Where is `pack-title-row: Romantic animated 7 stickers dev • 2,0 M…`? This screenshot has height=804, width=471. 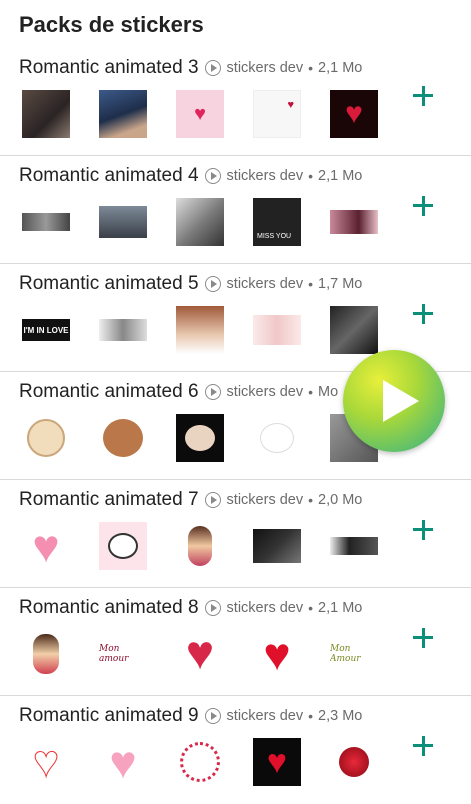
pack-title-row: Romantic animated 7 stickers dev • 2,0 M… is located at coordinates (190, 500).